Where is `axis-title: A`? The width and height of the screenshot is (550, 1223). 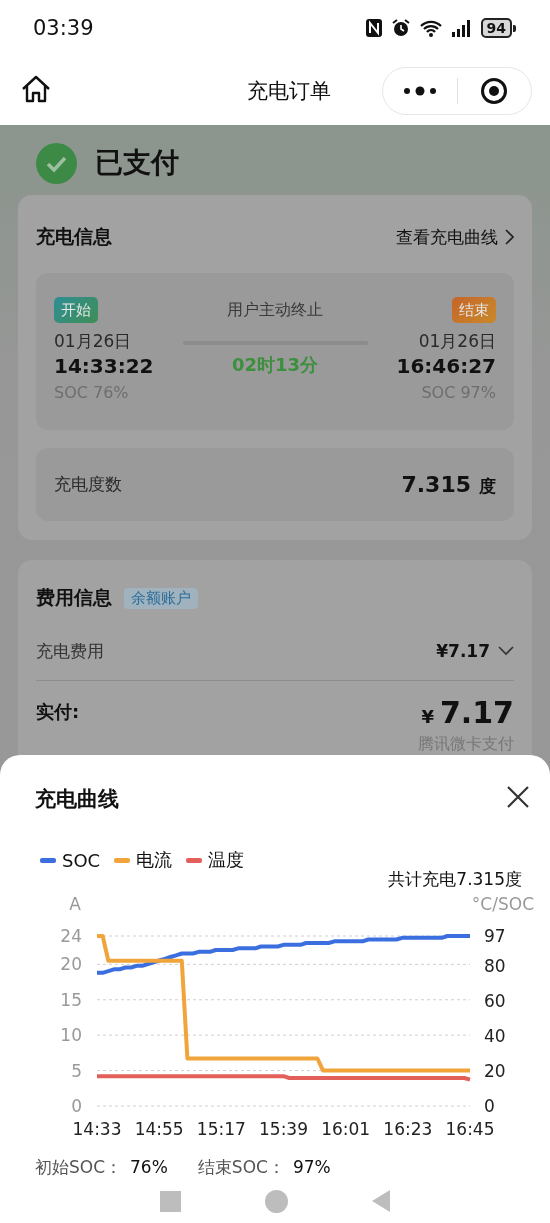
axis-title: A is located at coordinates (75, 904).